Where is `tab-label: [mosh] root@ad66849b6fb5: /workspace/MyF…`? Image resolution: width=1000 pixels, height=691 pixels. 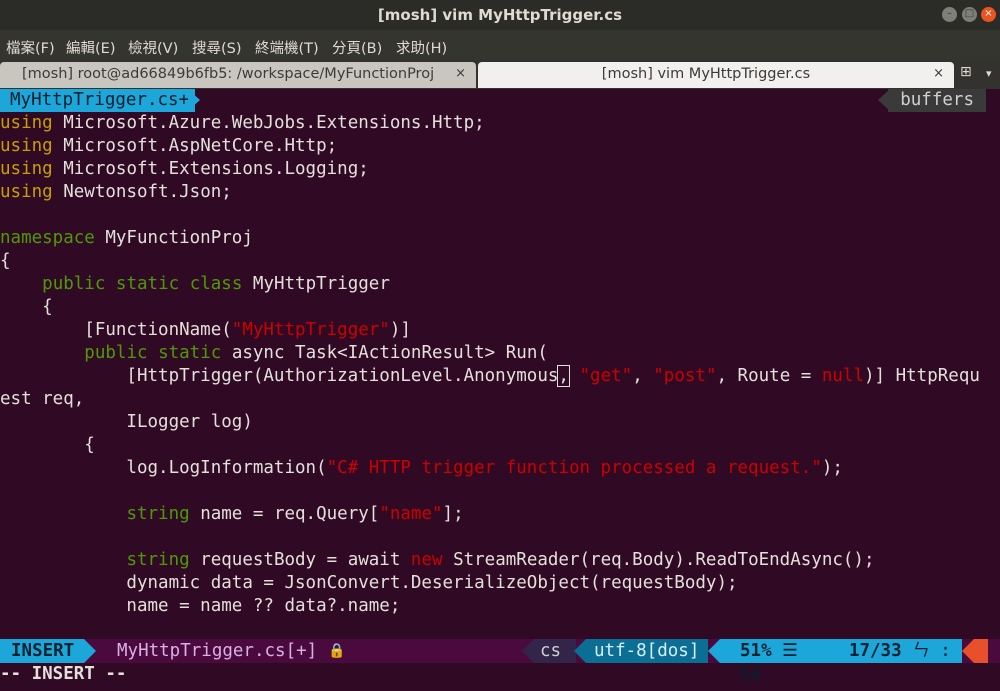 tab-label: [mosh] root@ad66849b6fb5: /workspace/MyF… is located at coordinates (228, 74).